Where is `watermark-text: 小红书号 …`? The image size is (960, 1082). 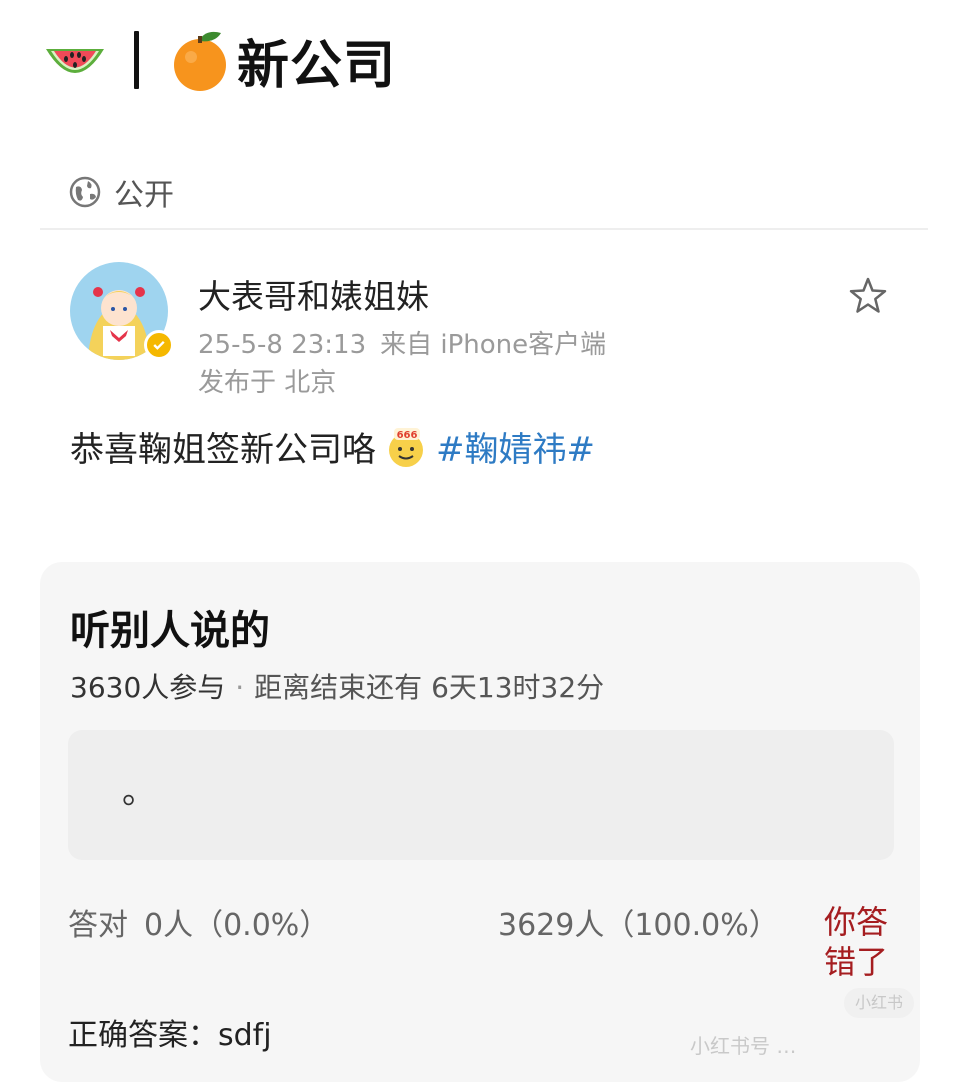
watermark-text: 小红书号 … is located at coordinates (743, 1046).